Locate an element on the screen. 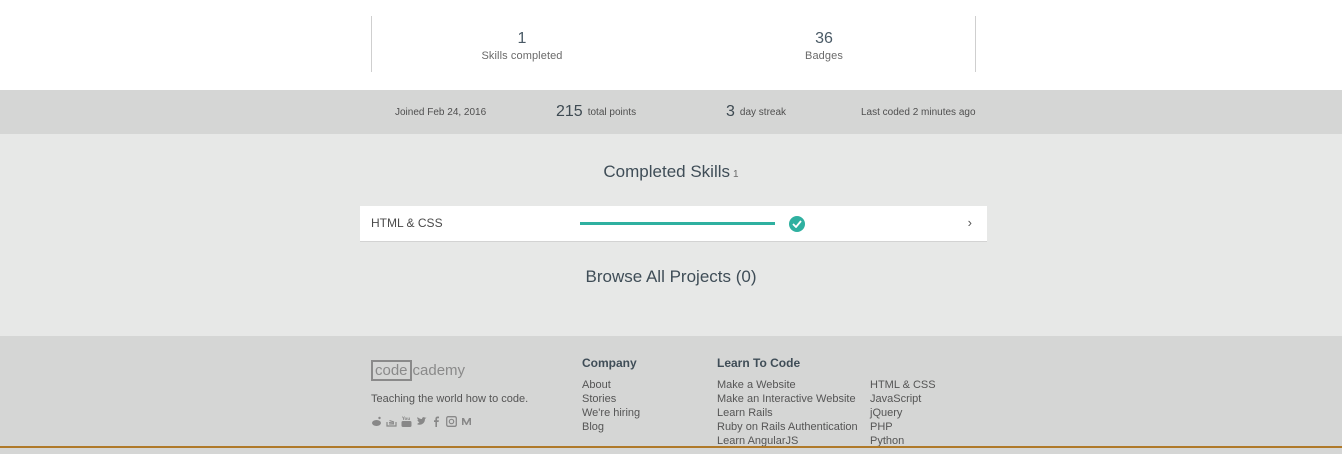  footer-learn-links-col2: HTML & CSS JavaScript jQuery PHP Python is located at coordinates (903, 413).